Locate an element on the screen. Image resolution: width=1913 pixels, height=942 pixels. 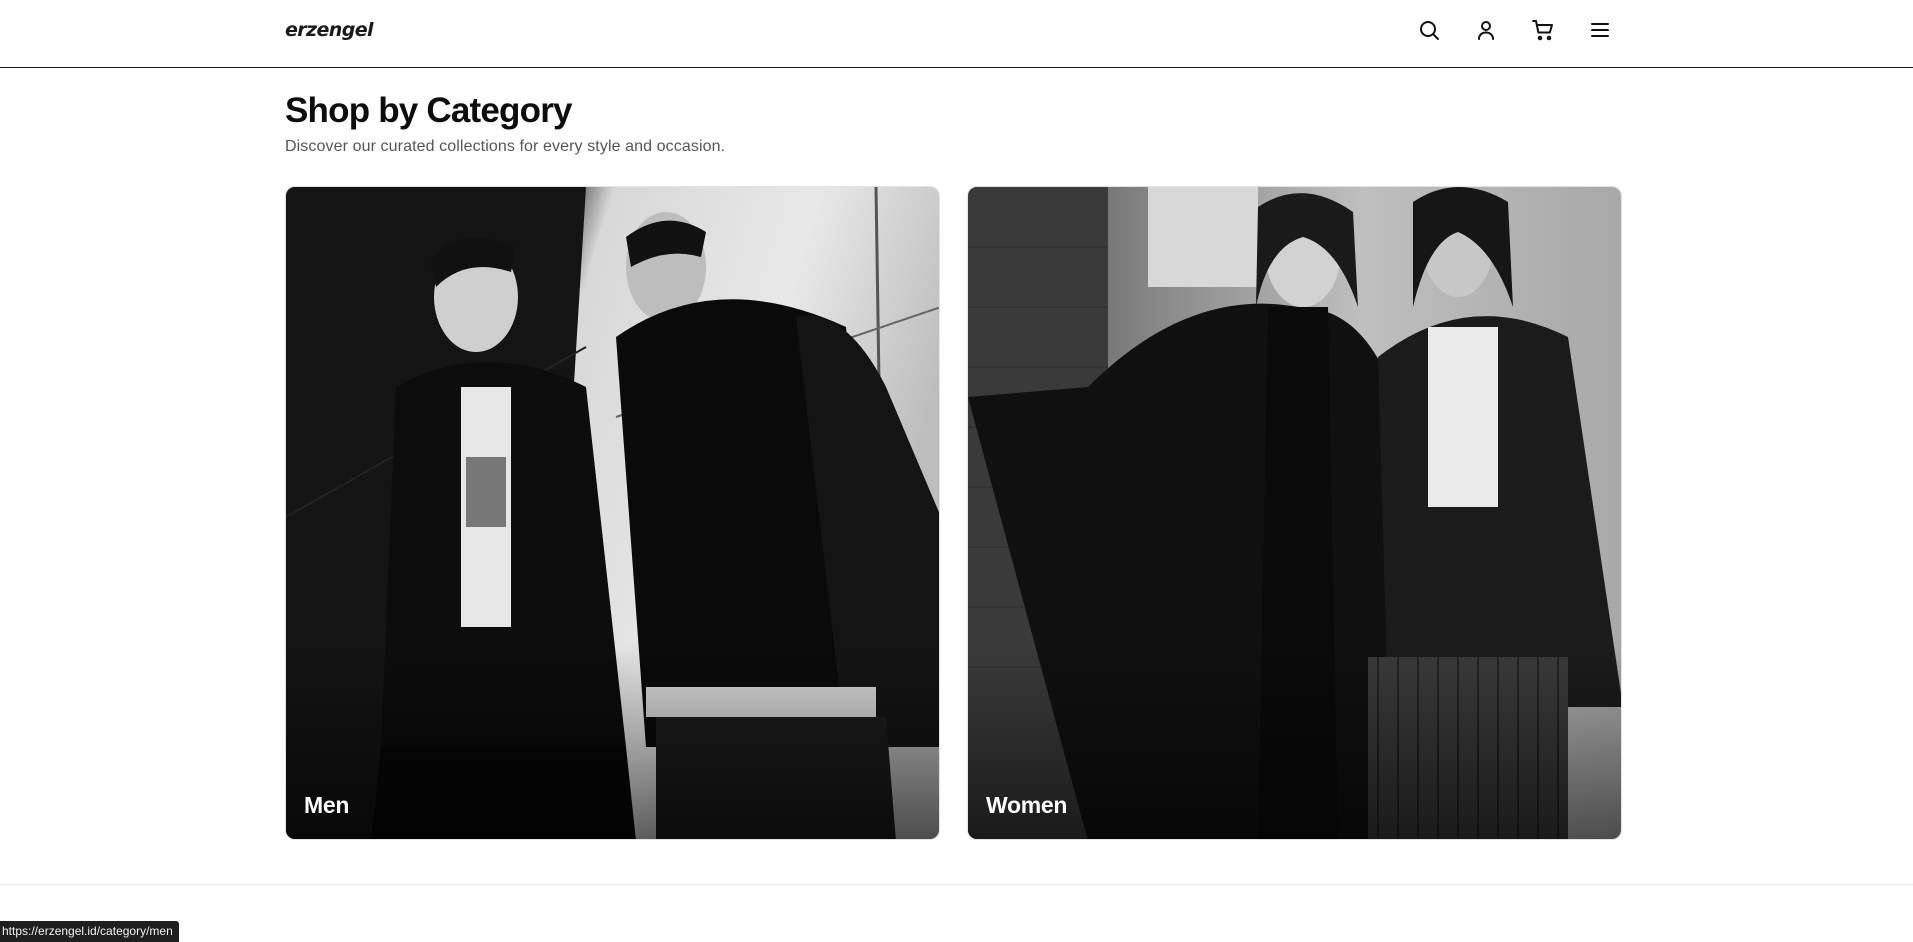
section-divider is located at coordinates (956, 884).